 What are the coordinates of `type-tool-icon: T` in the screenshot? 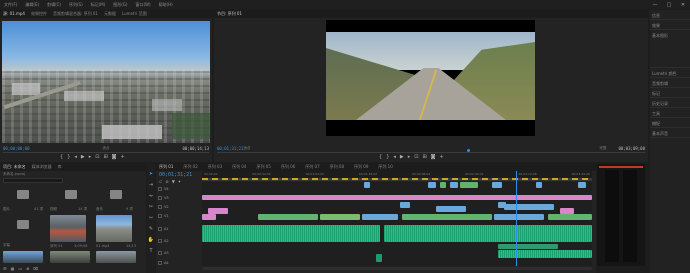 It's located at (150, 251).